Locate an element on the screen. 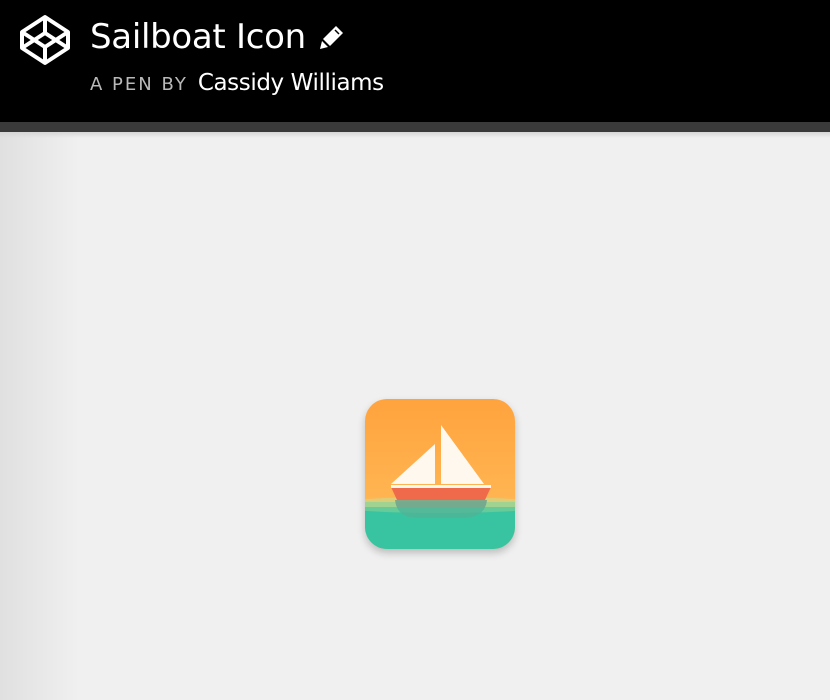  title-row: Sailboat Icon is located at coordinates (218, 37).